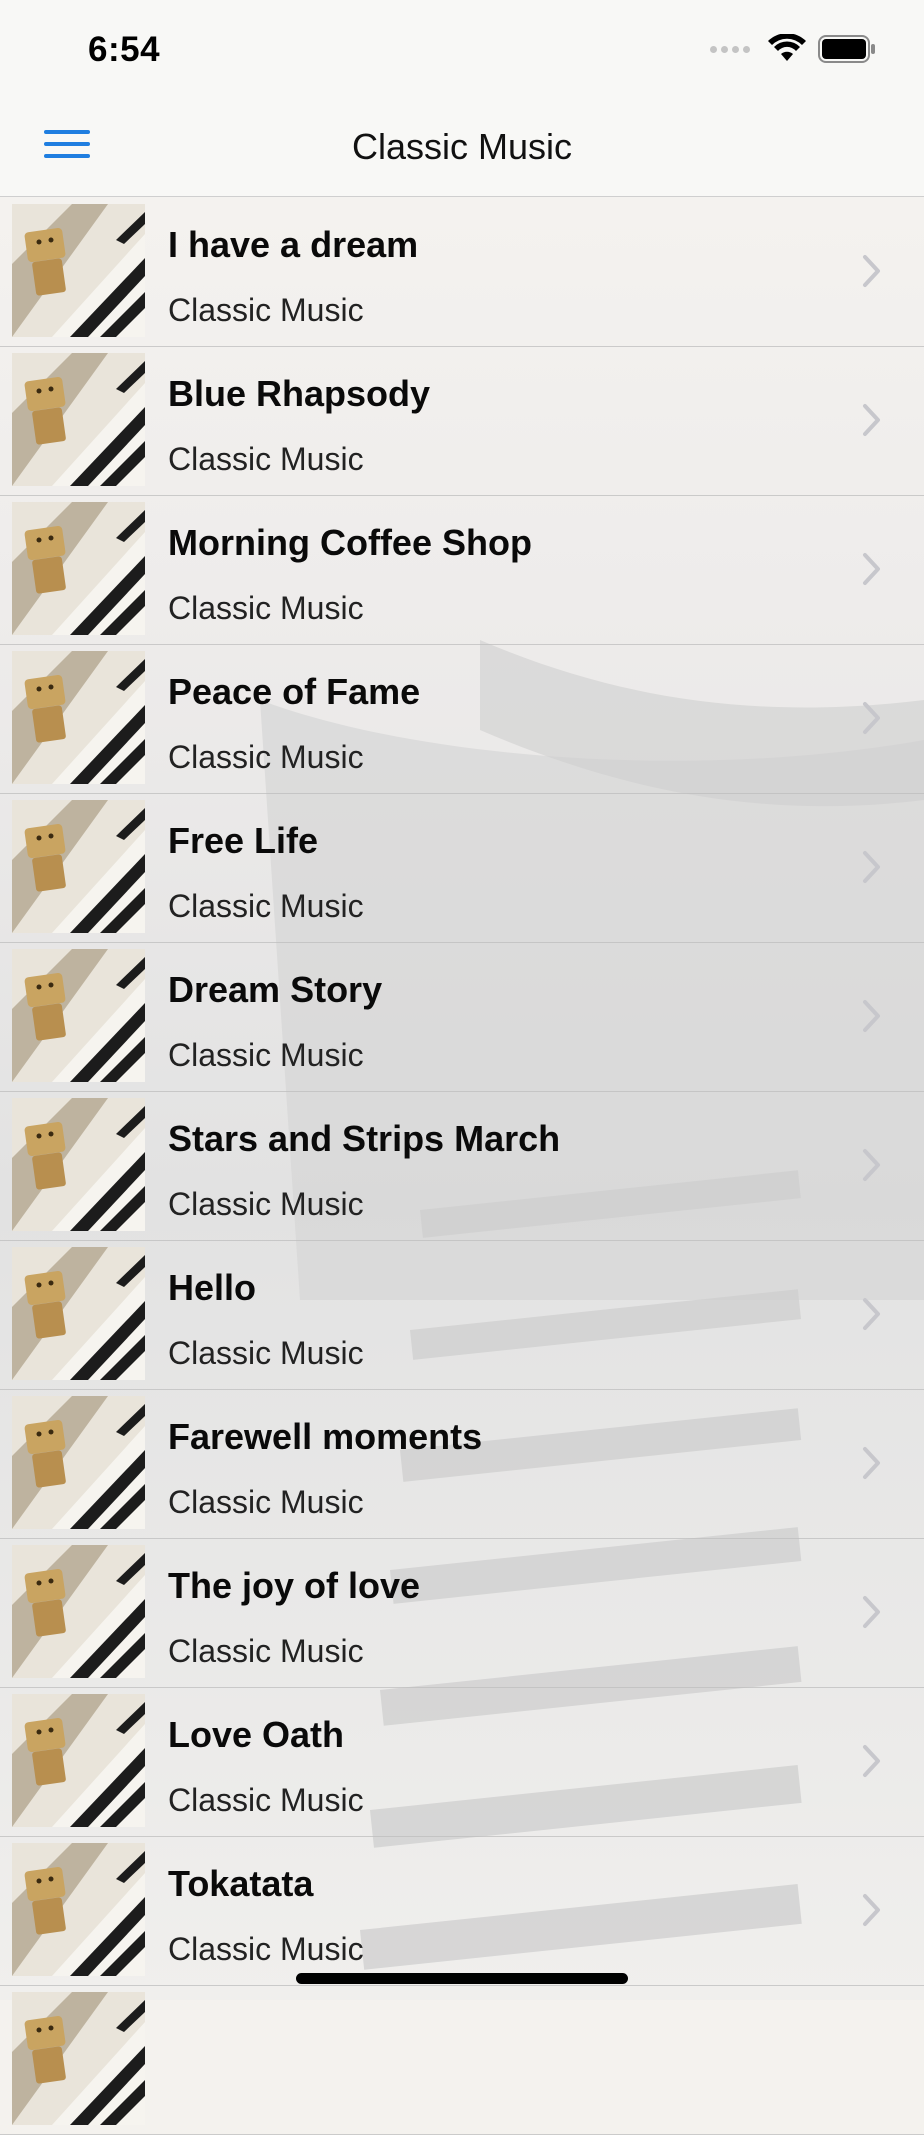 The width and height of the screenshot is (924, 2135). I want to click on home-indicator, so click(462, 1978).